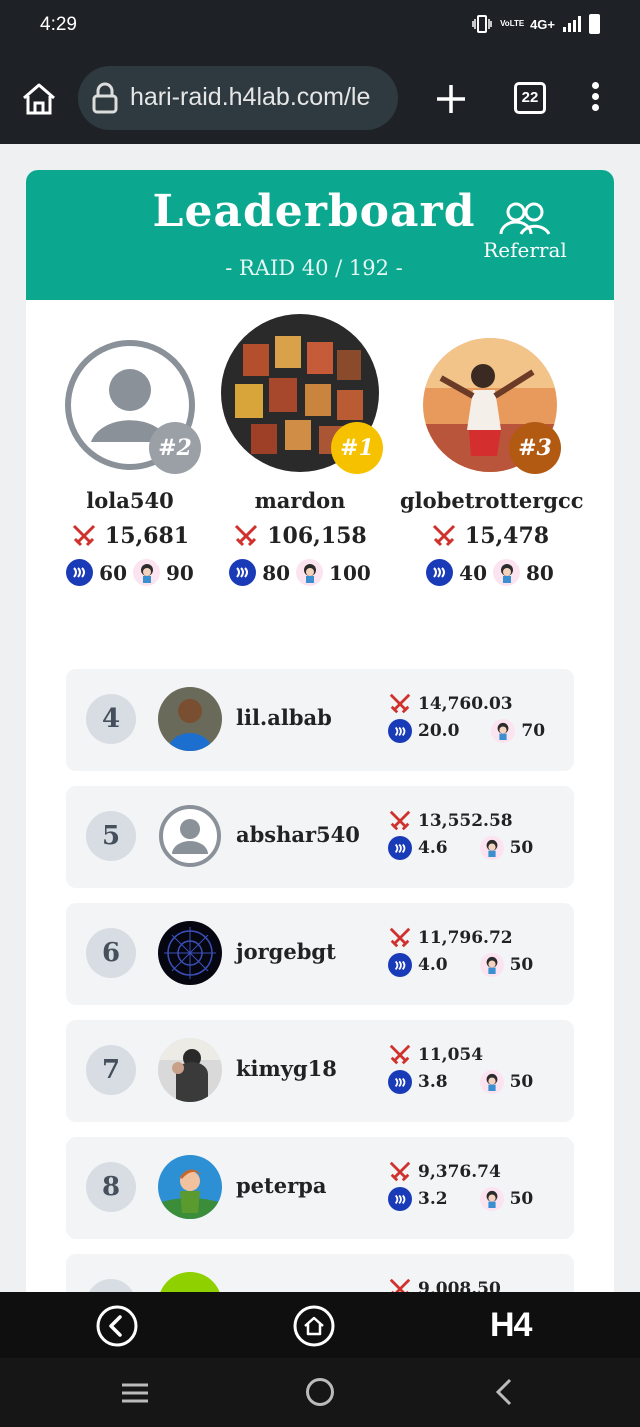  Describe the element at coordinates (105, 98) in the screenshot. I see `lock-icon` at that location.